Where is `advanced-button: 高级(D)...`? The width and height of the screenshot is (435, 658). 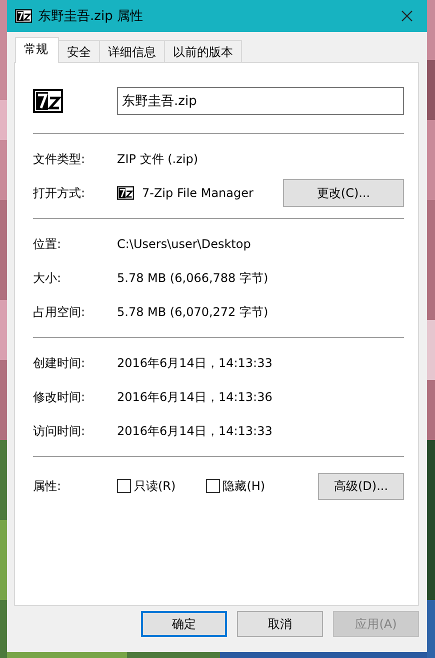 advanced-button: 高级(D)... is located at coordinates (361, 486).